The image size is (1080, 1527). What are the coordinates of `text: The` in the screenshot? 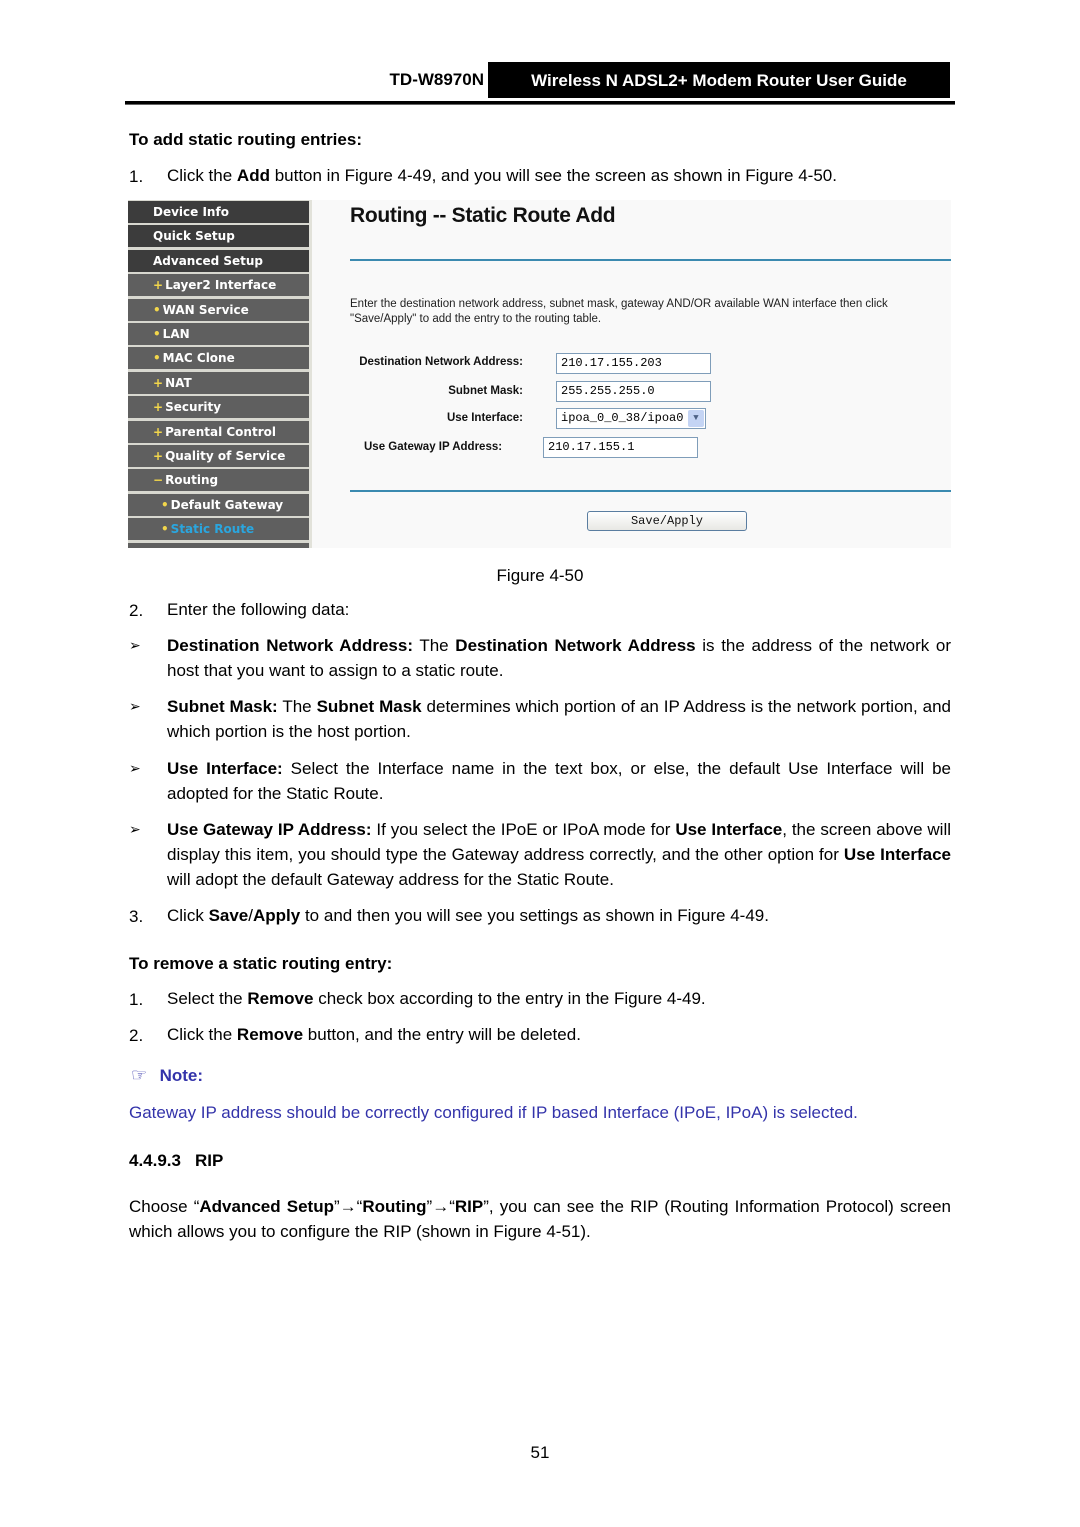 It's located at (434, 645).